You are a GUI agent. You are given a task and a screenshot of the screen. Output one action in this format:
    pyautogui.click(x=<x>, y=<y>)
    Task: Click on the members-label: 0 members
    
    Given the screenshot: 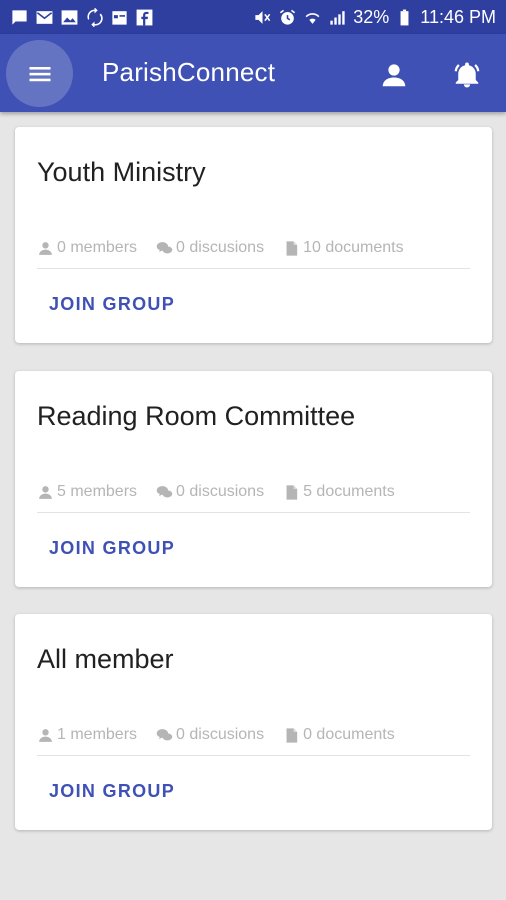 What is the action you would take?
    pyautogui.click(x=97, y=247)
    